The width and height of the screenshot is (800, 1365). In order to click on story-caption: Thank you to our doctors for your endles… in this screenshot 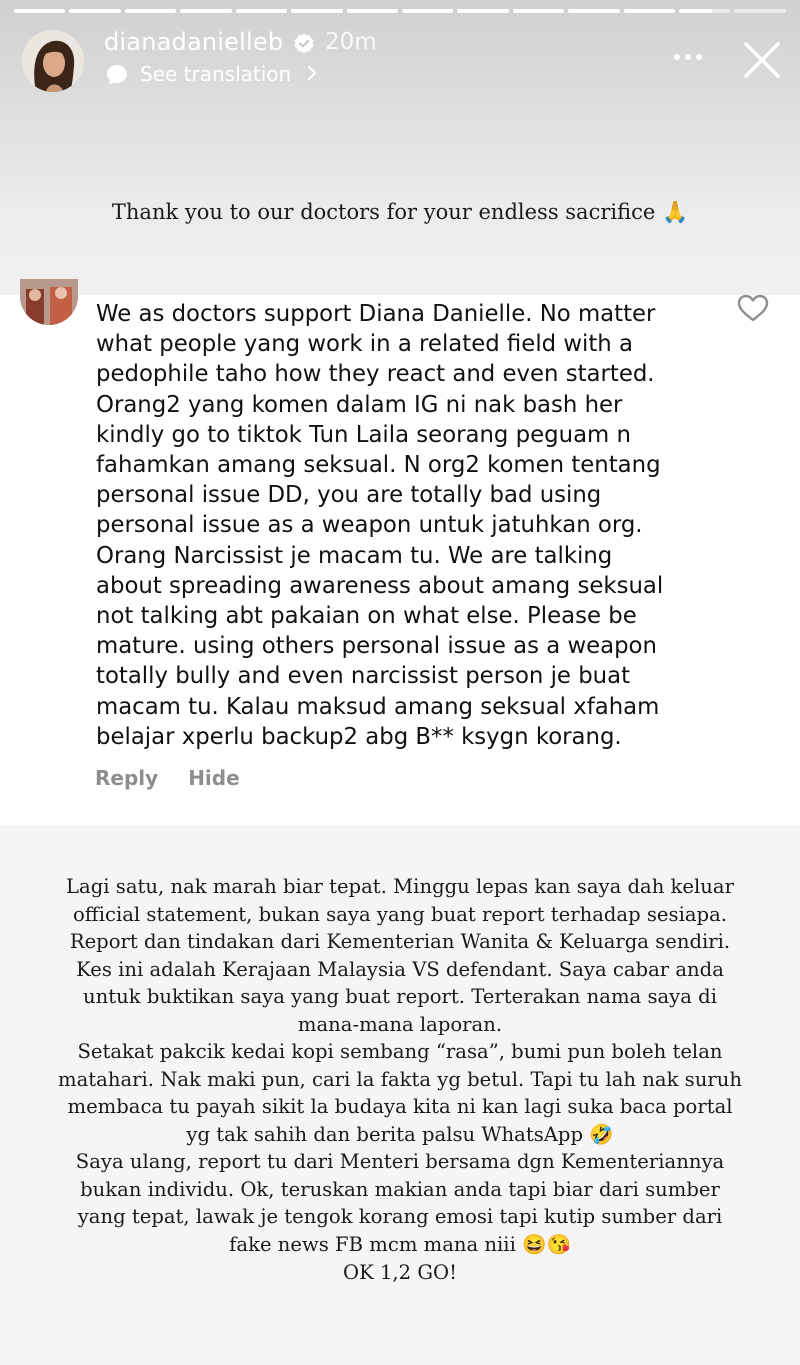, I will do `click(400, 212)`.